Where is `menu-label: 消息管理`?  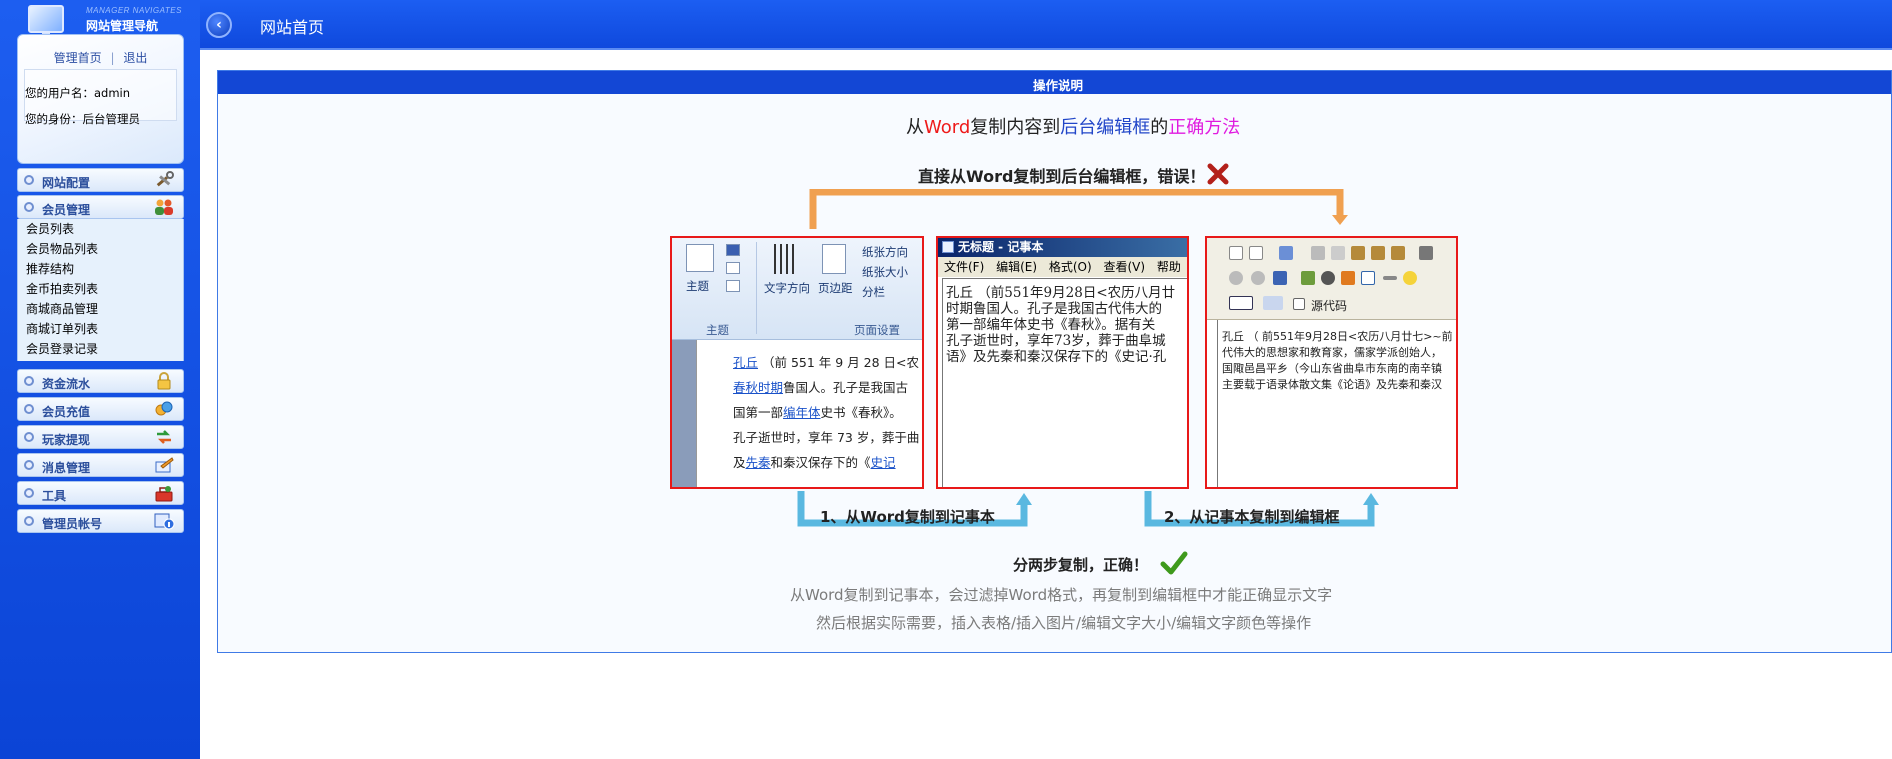
menu-label: 消息管理 is located at coordinates (66, 468).